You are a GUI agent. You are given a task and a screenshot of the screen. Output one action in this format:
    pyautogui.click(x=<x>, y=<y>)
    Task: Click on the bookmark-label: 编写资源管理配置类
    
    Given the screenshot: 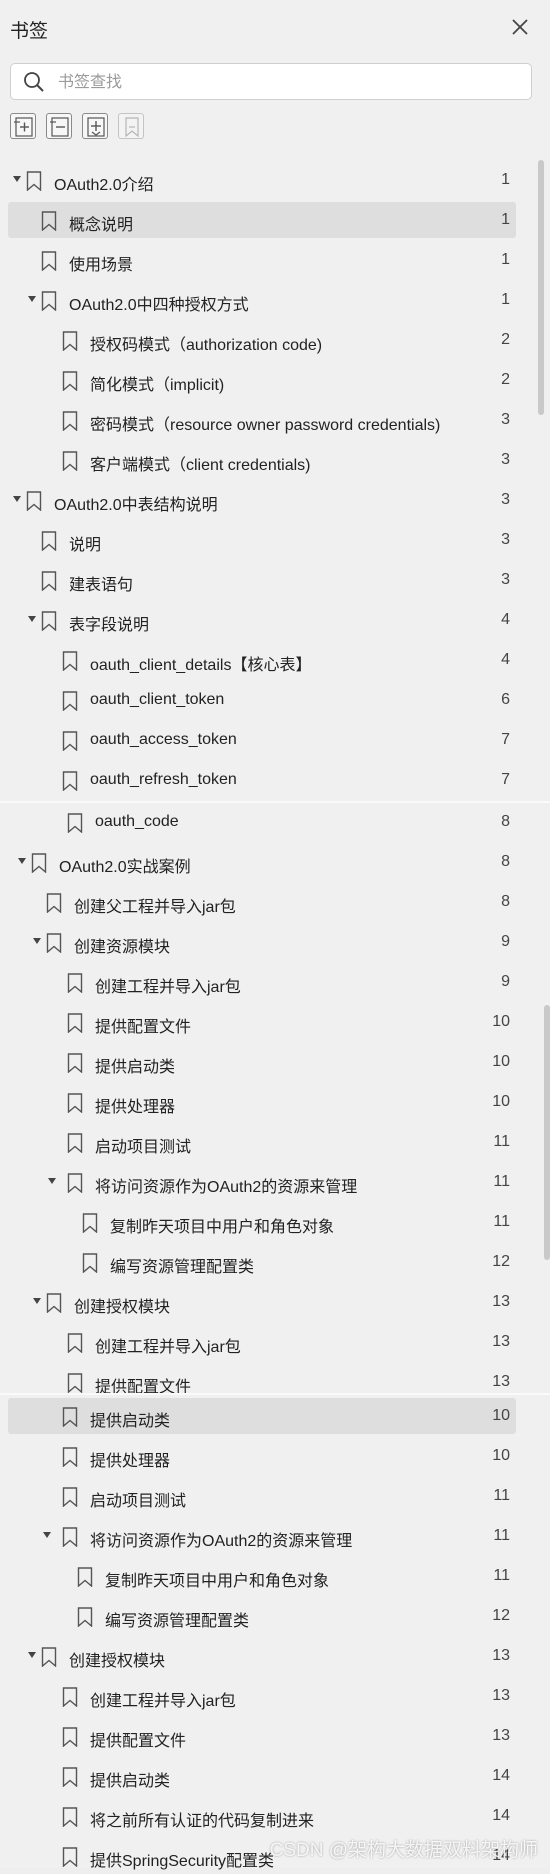 What is the action you would take?
    pyautogui.click(x=177, y=1621)
    